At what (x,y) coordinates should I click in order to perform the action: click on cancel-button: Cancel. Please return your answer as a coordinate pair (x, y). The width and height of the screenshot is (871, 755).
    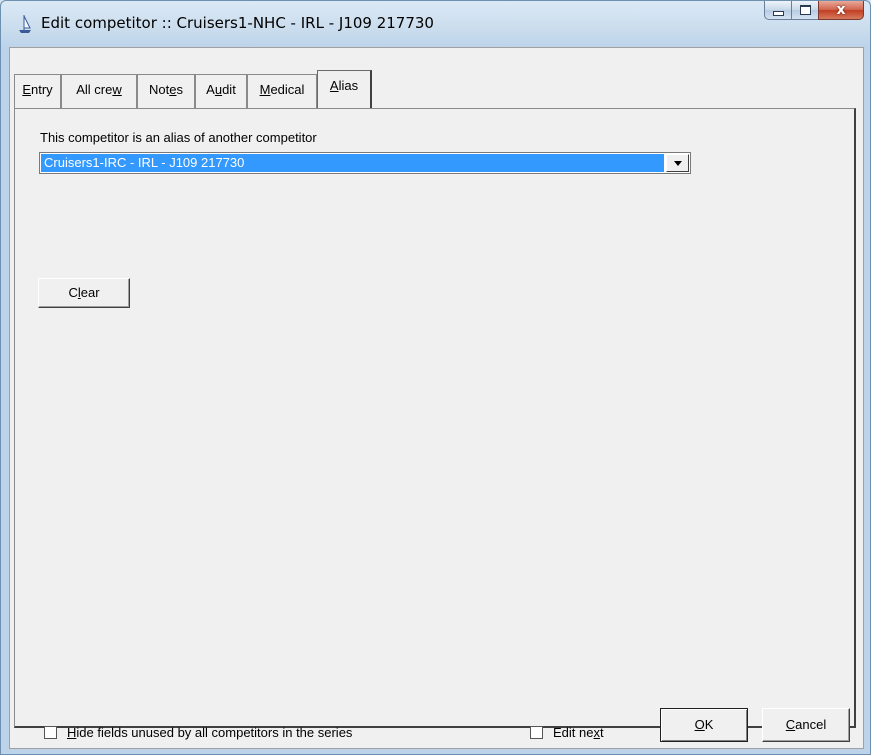
    Looking at the image, I should click on (806, 725).